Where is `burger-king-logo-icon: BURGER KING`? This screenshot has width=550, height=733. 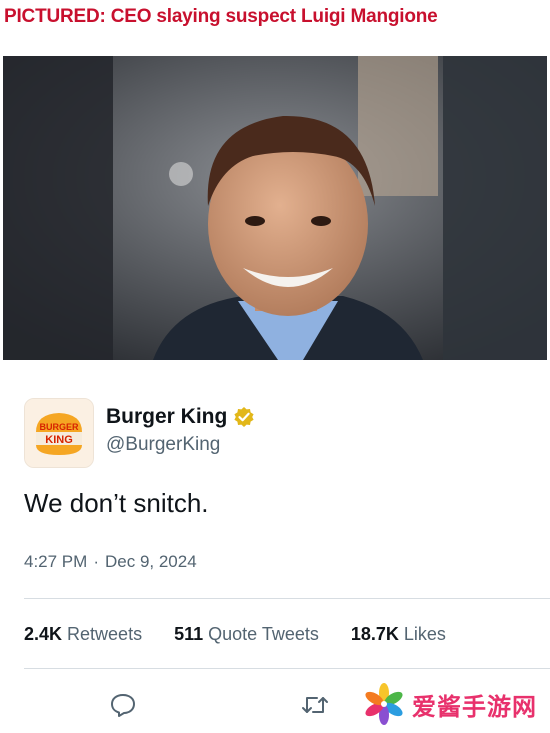 burger-king-logo-icon: BURGER KING is located at coordinates (59, 433).